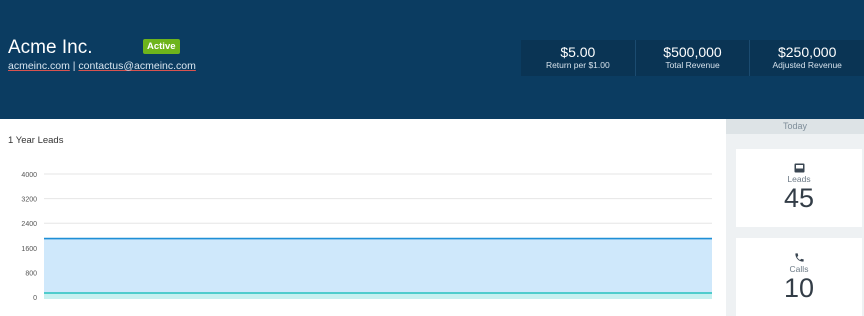 This screenshot has width=864, height=316. I want to click on email-link: contactus@acmeinc.com, so click(136, 66).